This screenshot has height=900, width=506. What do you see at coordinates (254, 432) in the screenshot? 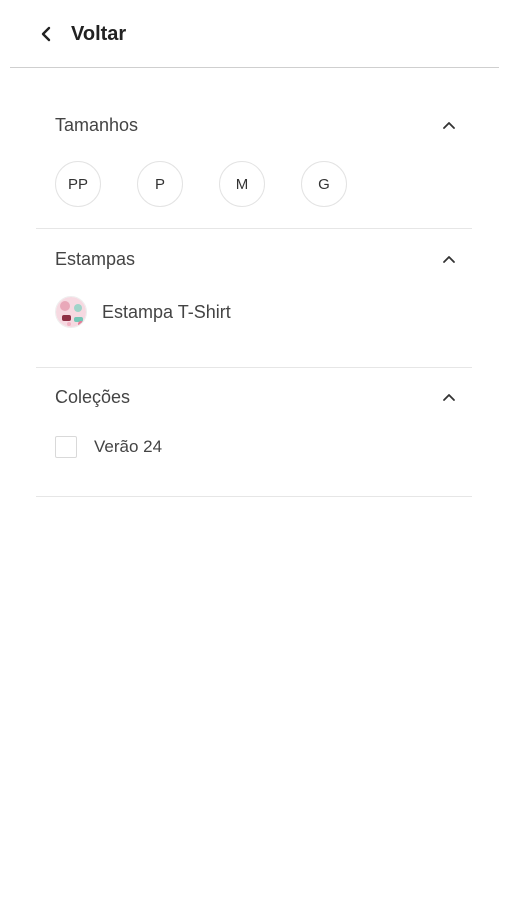
I see `section-collections: Coleções Verão 24` at bounding box center [254, 432].